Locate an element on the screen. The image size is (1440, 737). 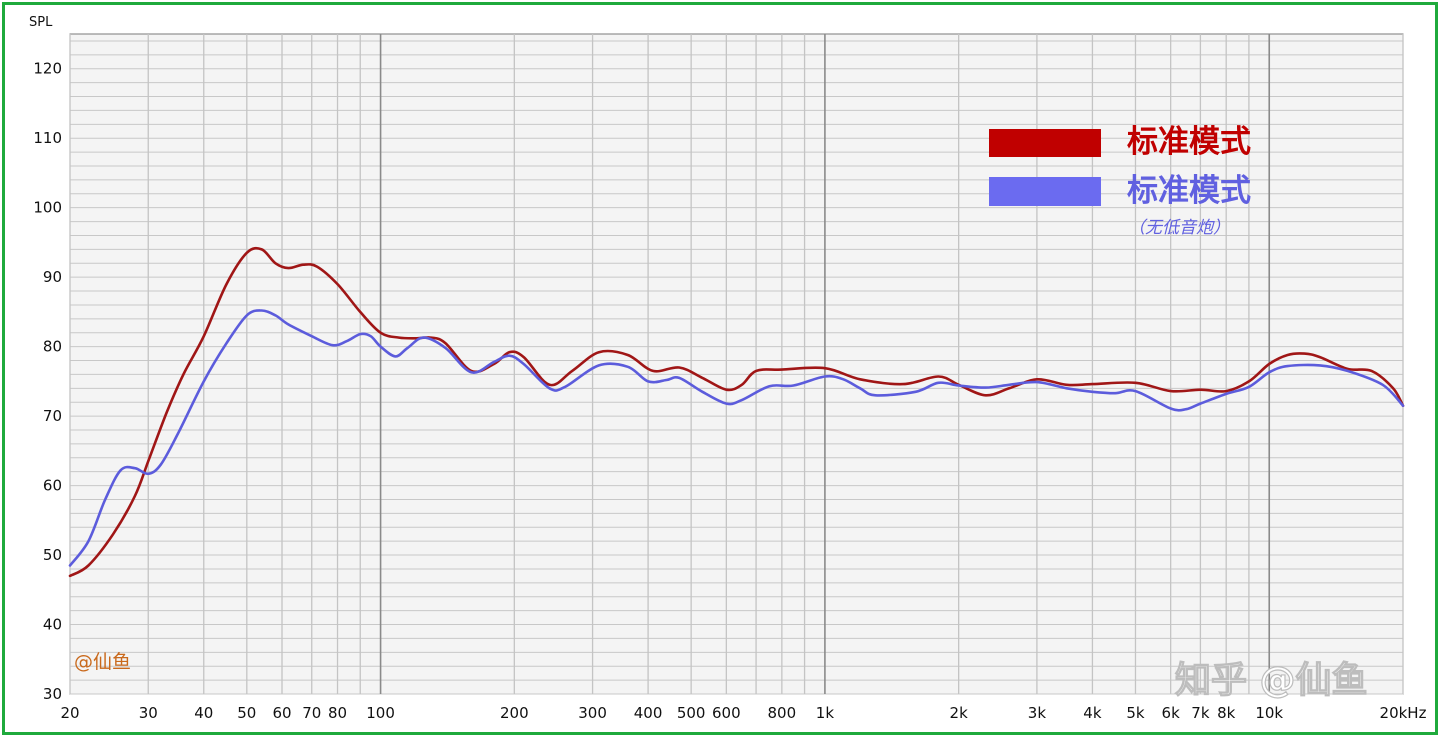
legend-sublabel-1: （无低音炮） is located at coordinates (1179, 228).